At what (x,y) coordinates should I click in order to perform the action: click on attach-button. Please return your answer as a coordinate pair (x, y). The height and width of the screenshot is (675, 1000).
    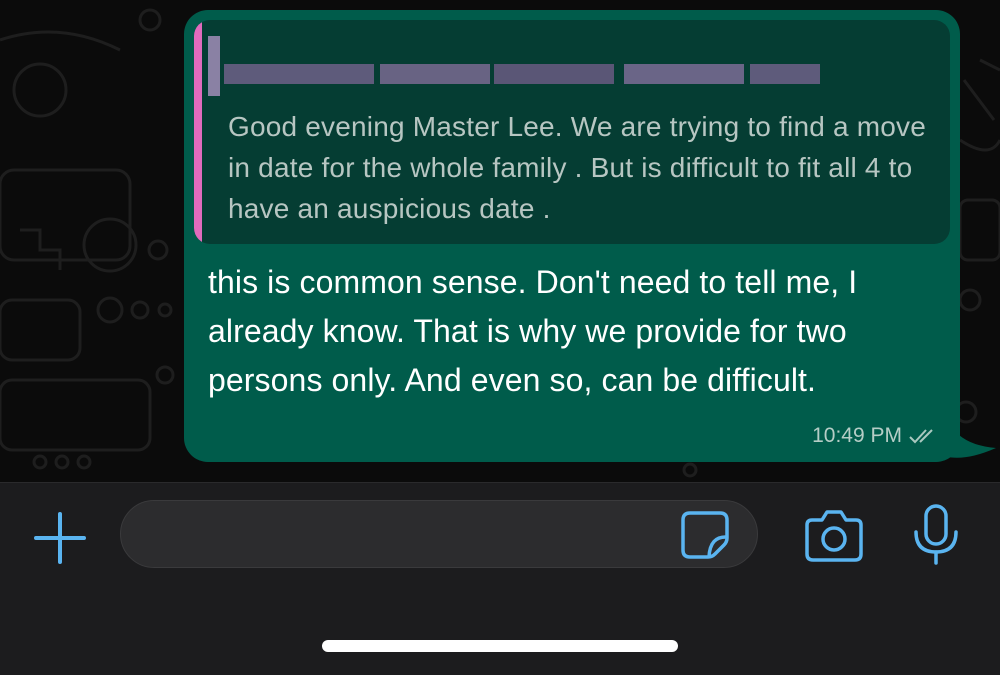
    Looking at the image, I should click on (60, 538).